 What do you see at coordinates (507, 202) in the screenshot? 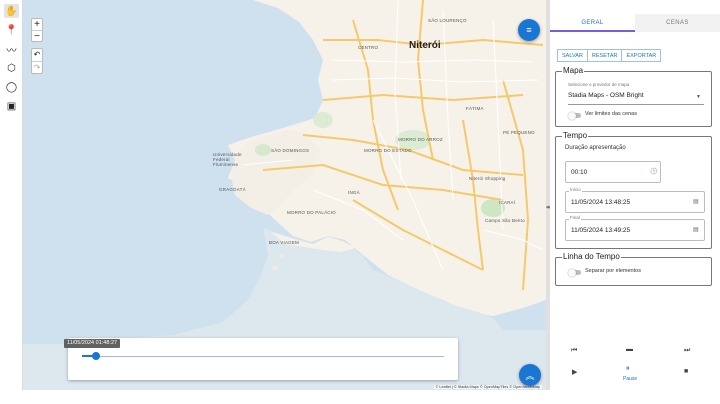
I see `map-label-icarai: ICARAÍ` at bounding box center [507, 202].